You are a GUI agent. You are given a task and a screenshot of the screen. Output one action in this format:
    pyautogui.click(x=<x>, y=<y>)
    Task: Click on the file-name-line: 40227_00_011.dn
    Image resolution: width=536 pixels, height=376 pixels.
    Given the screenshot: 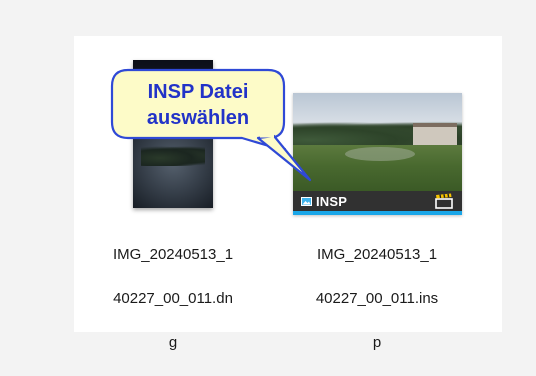 What is the action you would take?
    pyautogui.click(x=173, y=298)
    